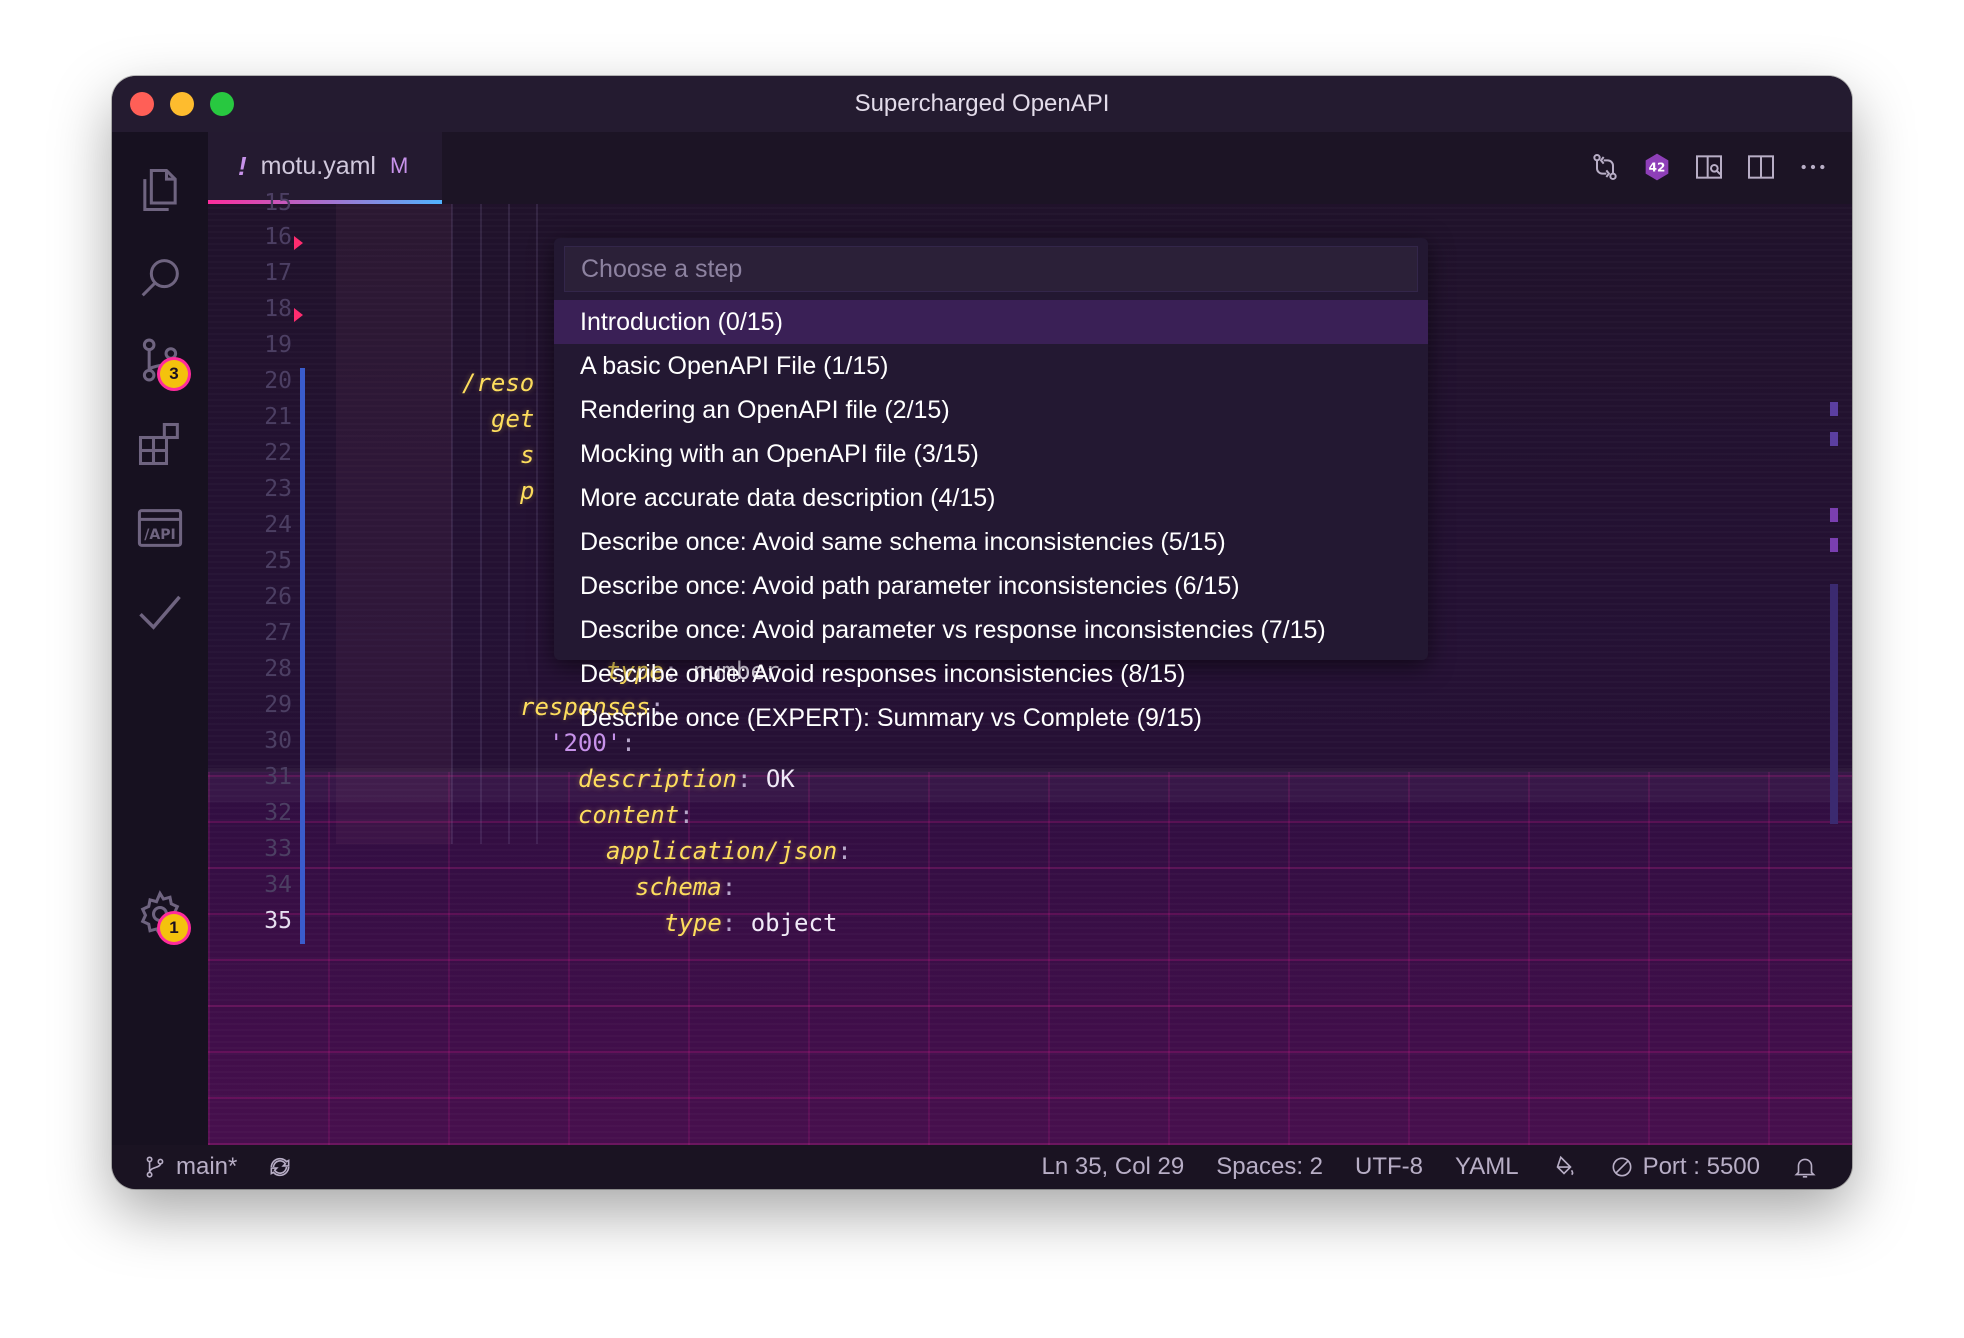 The image size is (1964, 1338). Describe the element at coordinates (1813, 167) in the screenshot. I see `more-actions-icon` at that location.